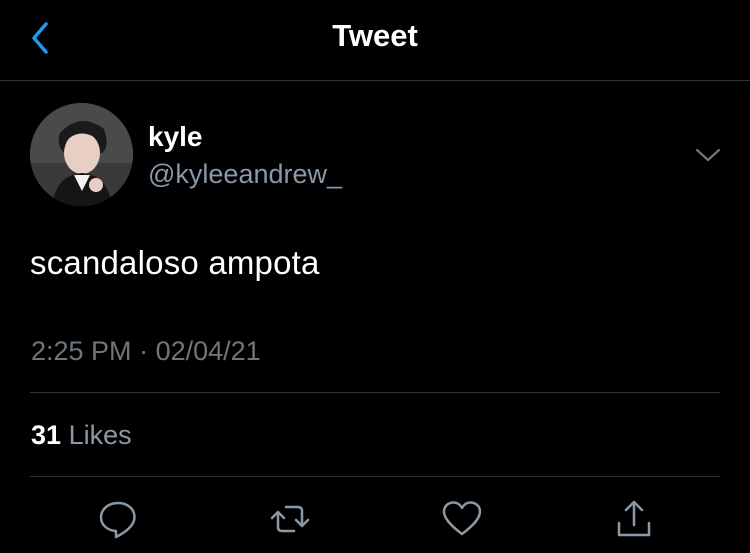 The height and width of the screenshot is (553, 750). I want to click on author-handle: @kyleeandrew_, so click(245, 174).